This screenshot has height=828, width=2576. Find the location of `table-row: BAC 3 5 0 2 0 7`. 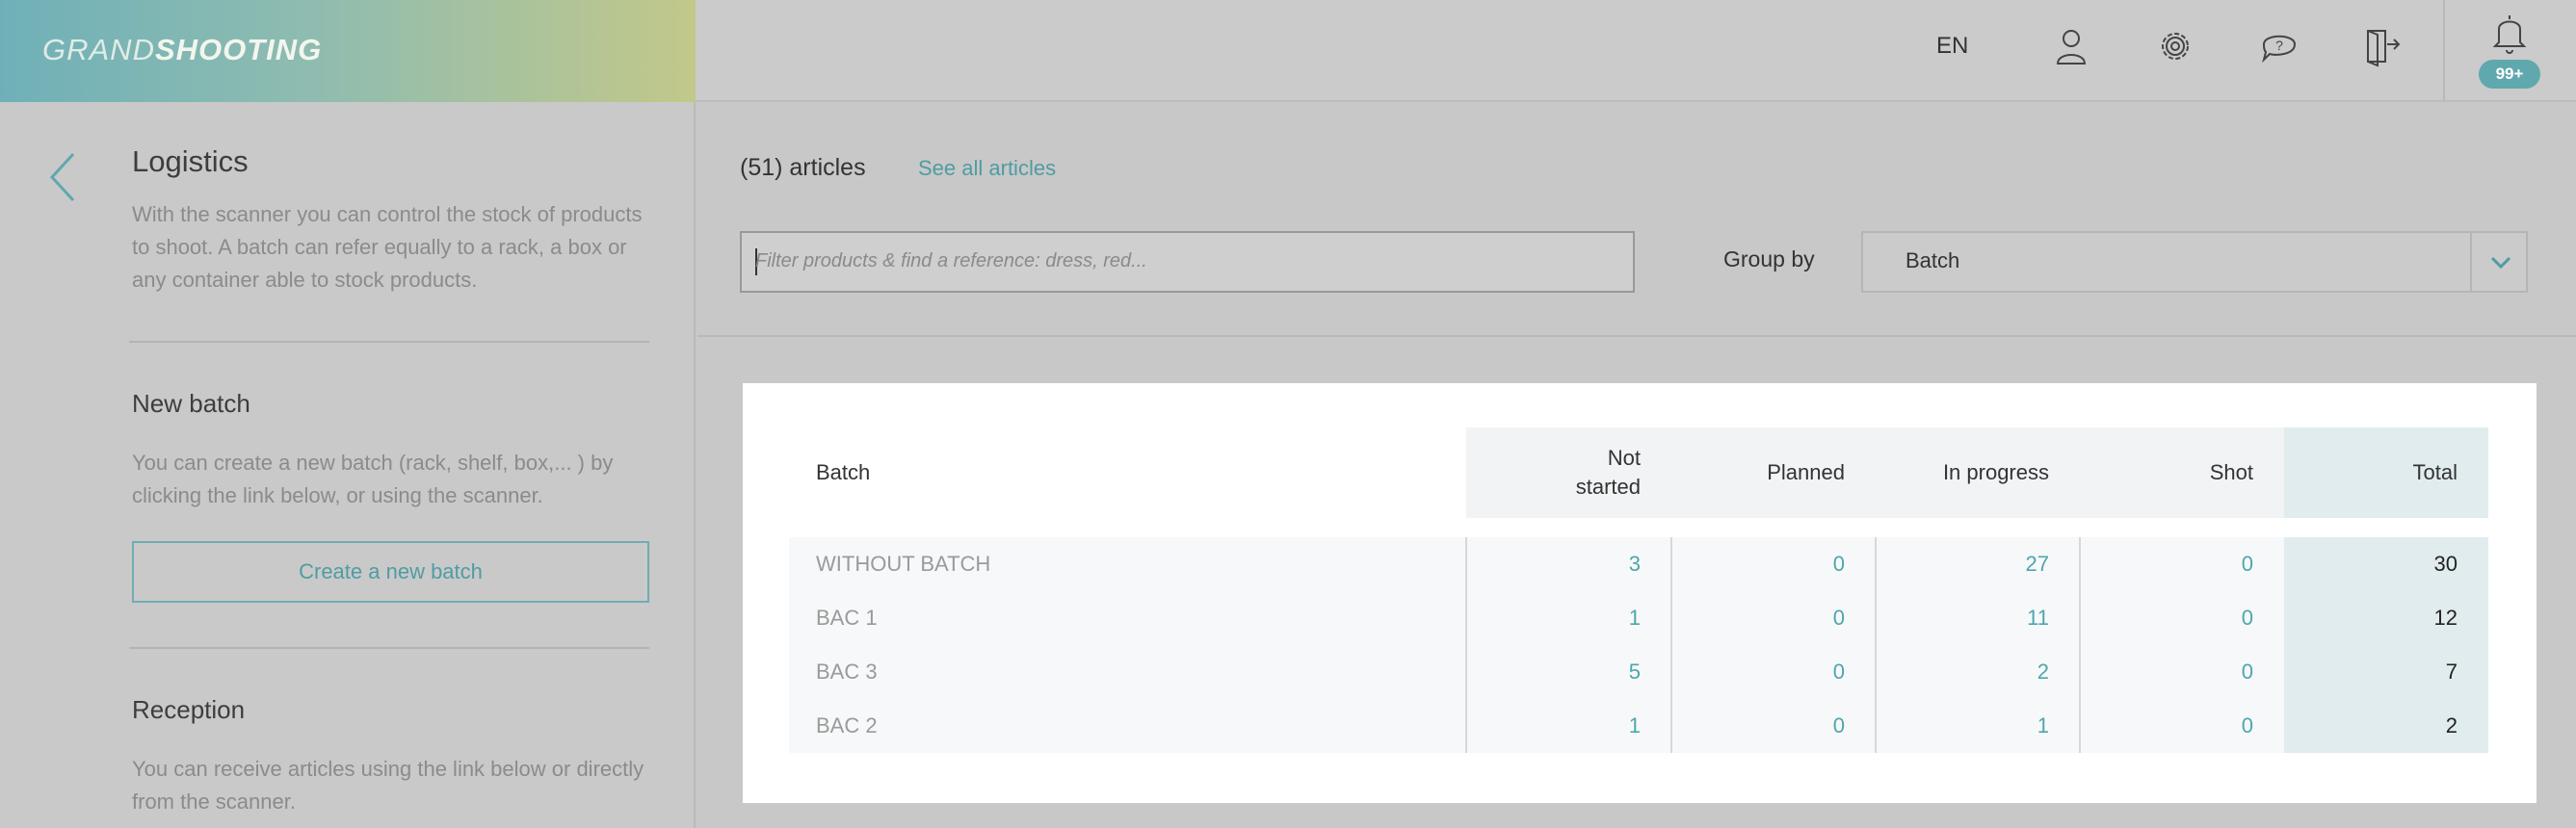

table-row: BAC 3 5 0 2 0 7 is located at coordinates (1639, 672).